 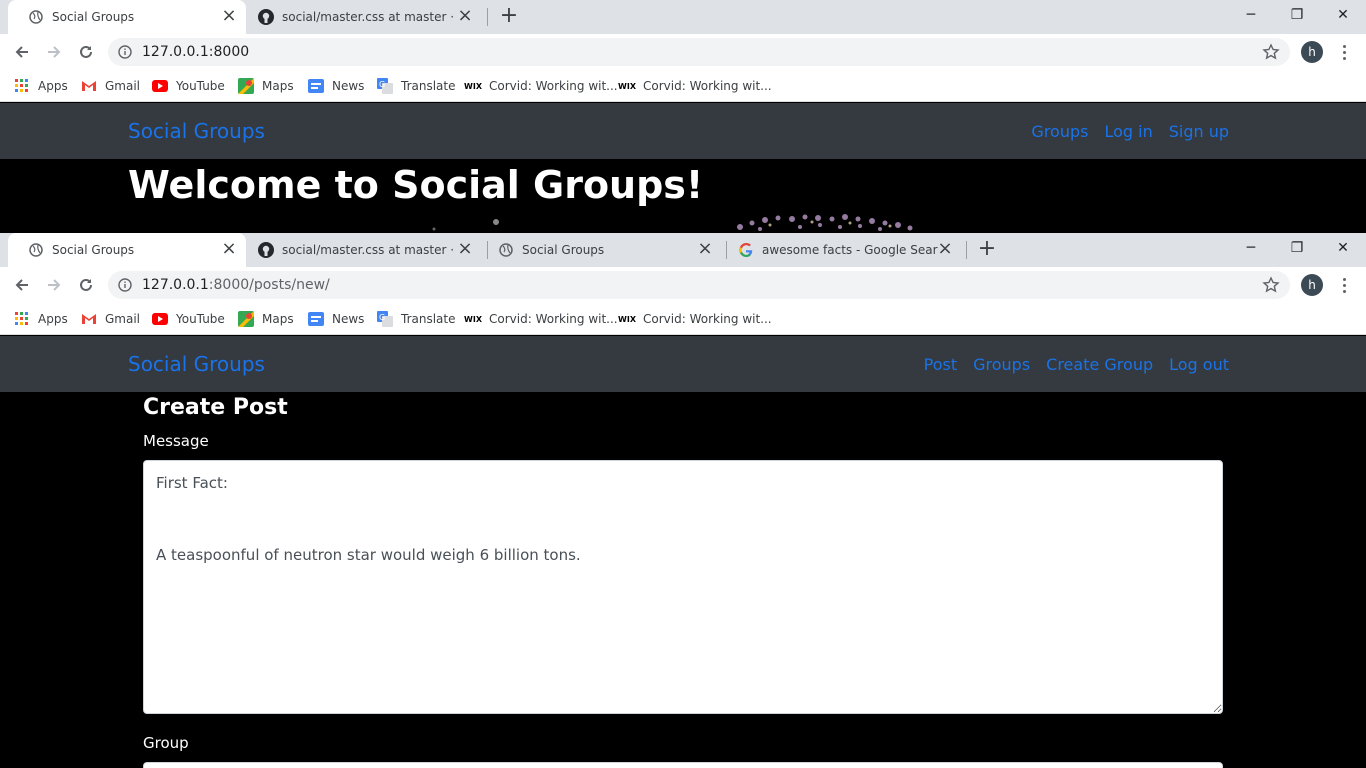 What do you see at coordinates (683, 131) in the screenshot?
I see `site-navbar: Social Groups Groups Log in Sign up` at bounding box center [683, 131].